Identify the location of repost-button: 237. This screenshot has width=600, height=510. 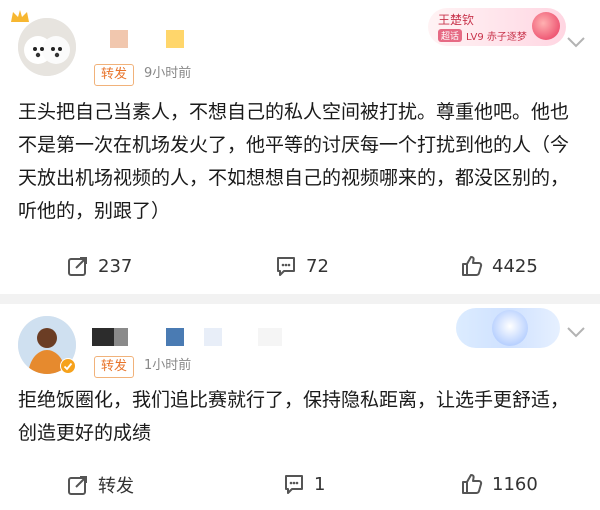
(99, 266).